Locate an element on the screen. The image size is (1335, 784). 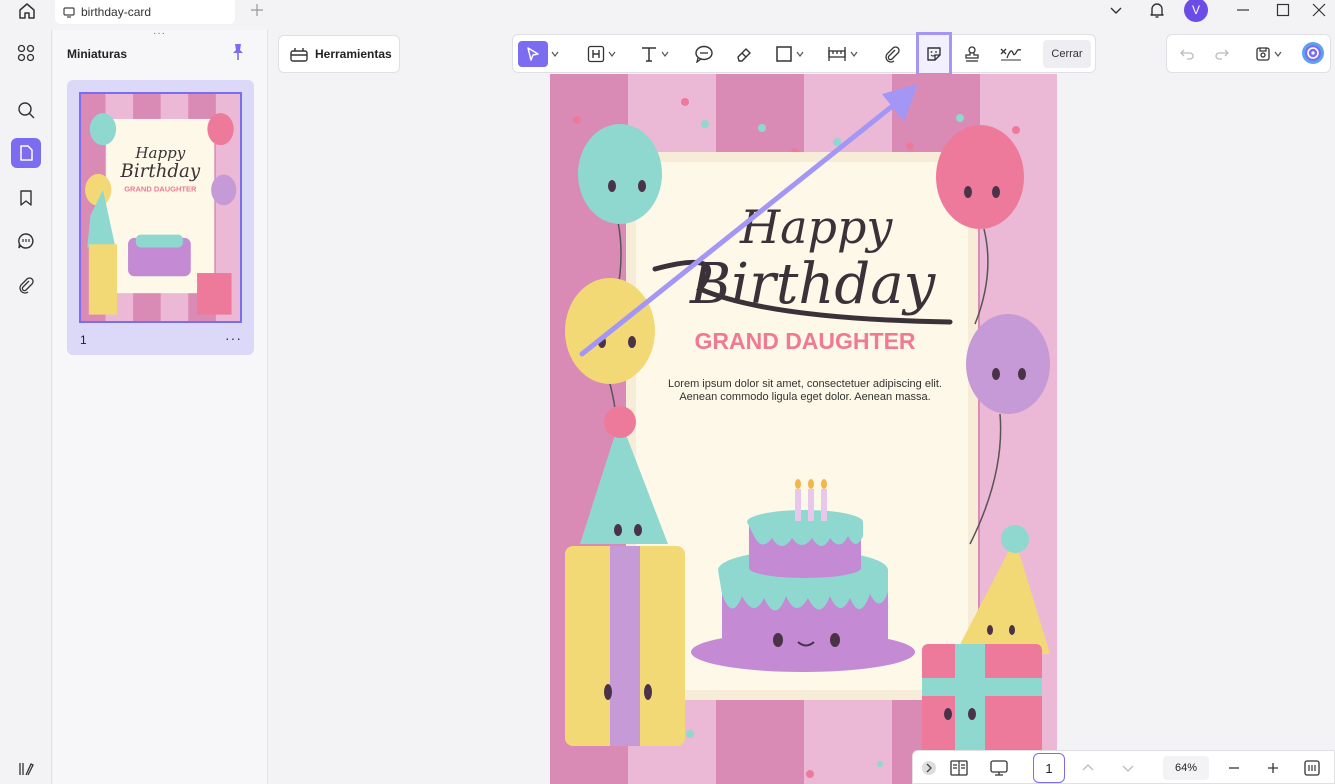
redo-icon is located at coordinates (1222, 54).